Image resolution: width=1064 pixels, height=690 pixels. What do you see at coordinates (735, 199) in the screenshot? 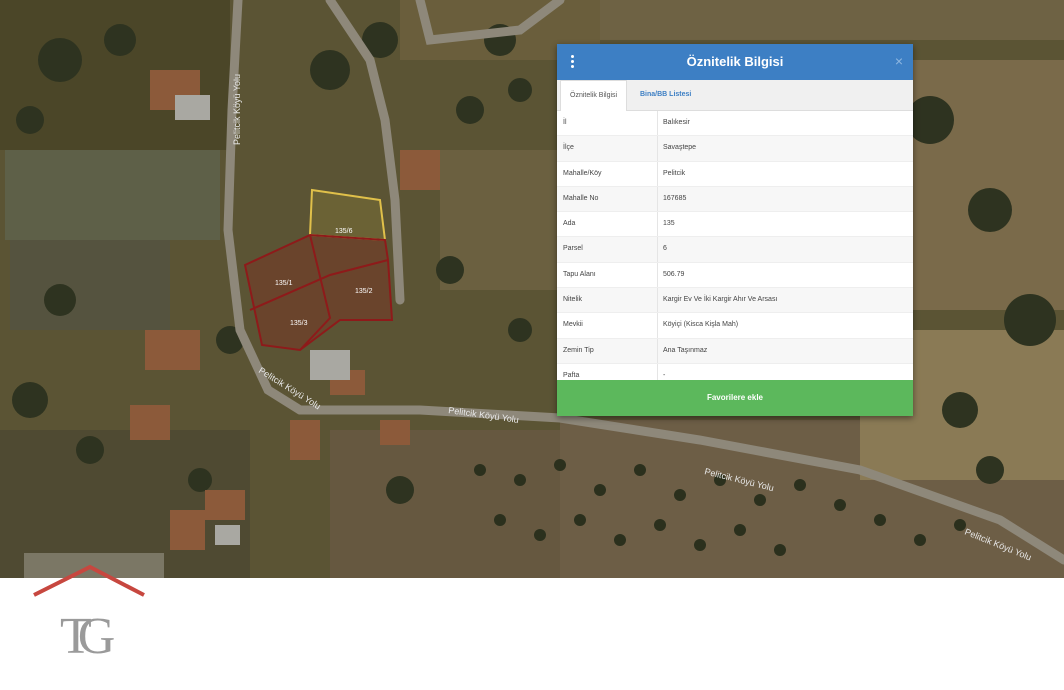
I see `table-row: Mahalle No 167685` at bounding box center [735, 199].